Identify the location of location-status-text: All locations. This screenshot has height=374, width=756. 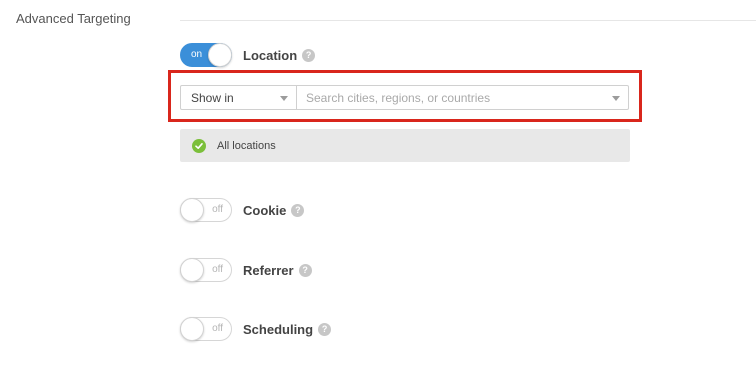
(246, 145).